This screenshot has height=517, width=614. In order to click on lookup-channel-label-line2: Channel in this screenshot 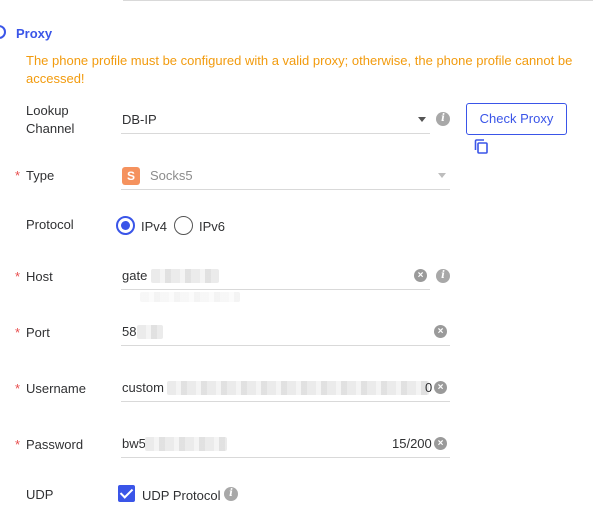, I will do `click(50, 128)`.